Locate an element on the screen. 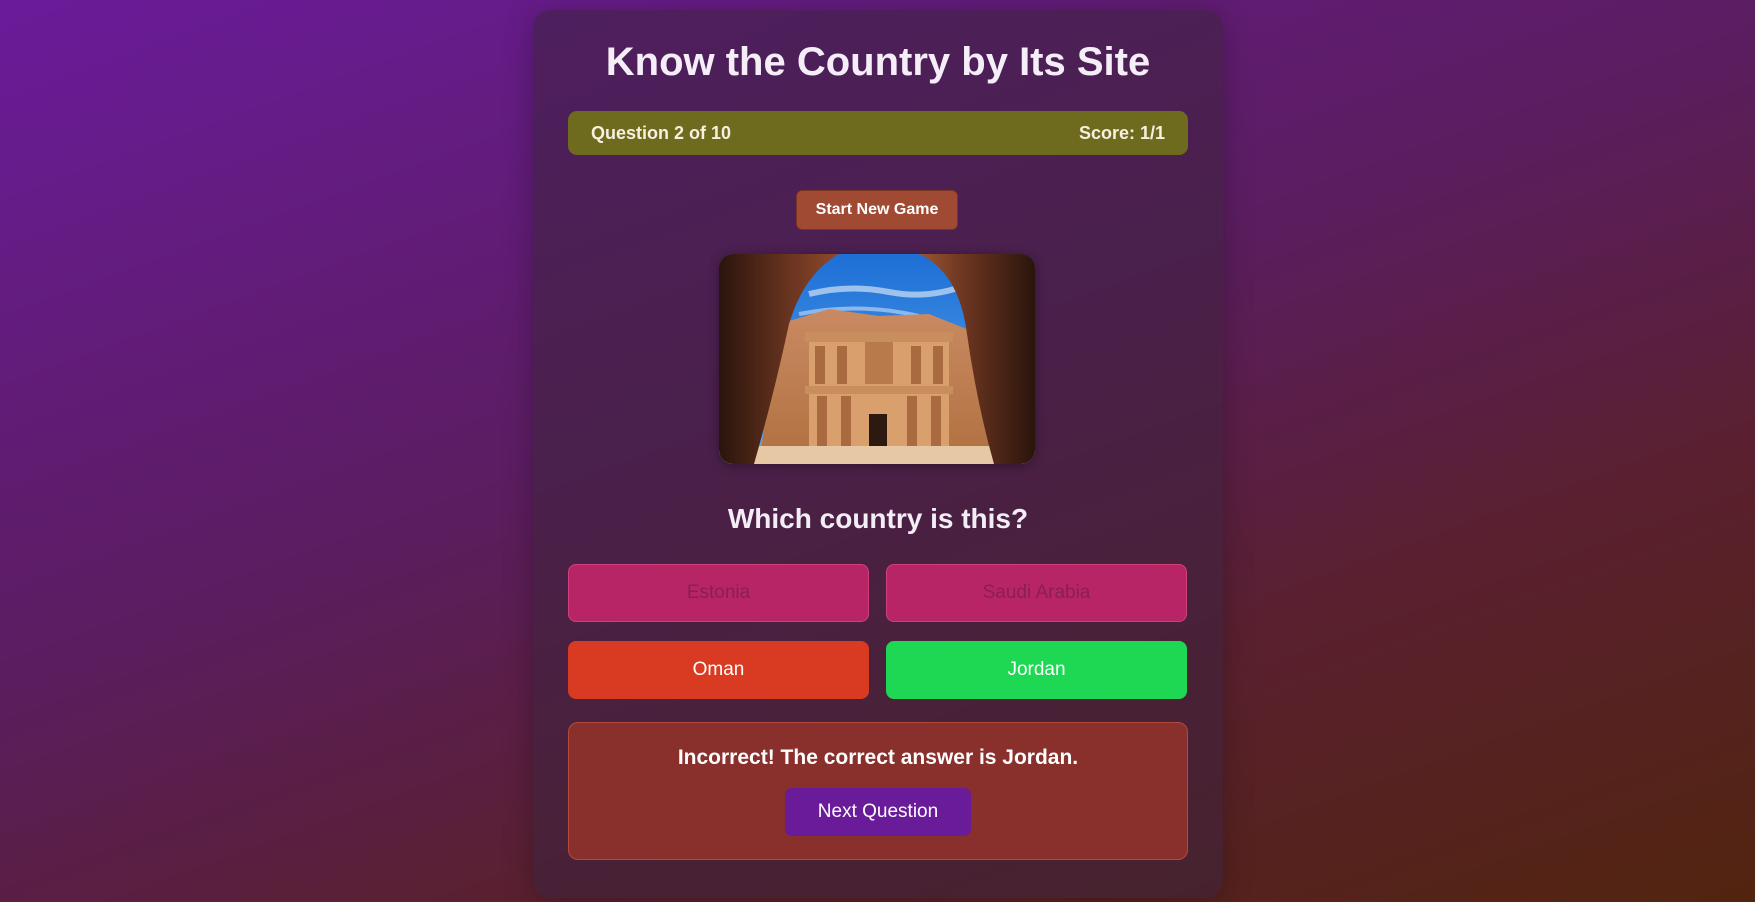 Image resolution: width=1755 pixels, height=902 pixels. answer-option-jordan: Jordan is located at coordinates (1036, 670).